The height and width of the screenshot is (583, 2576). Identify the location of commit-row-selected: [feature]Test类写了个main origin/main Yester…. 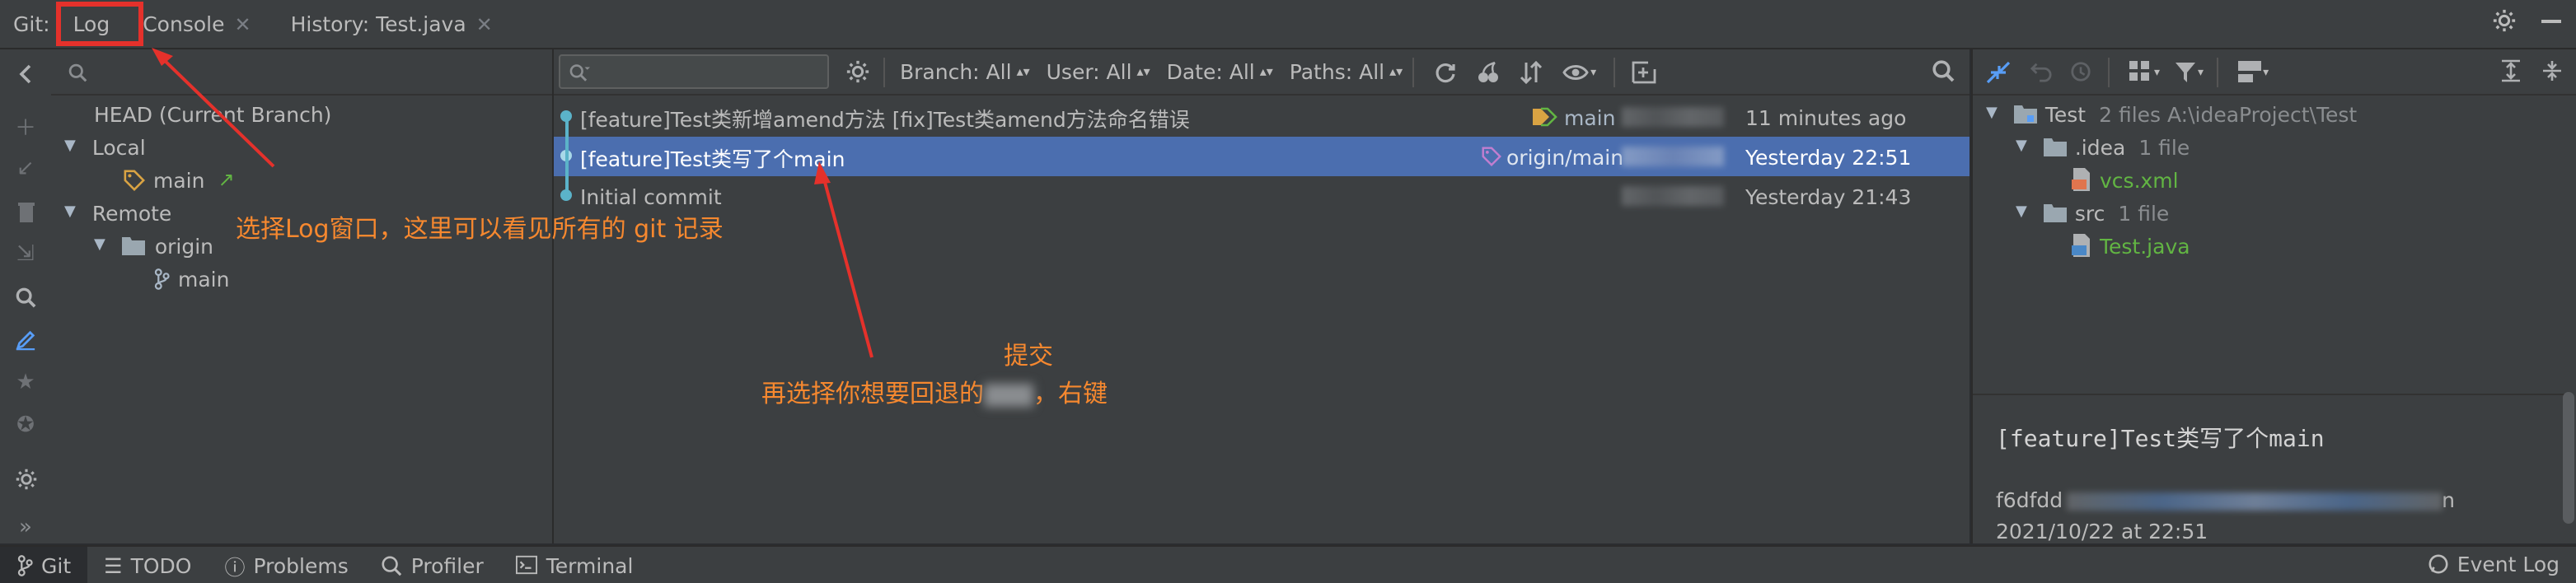
(1261, 156).